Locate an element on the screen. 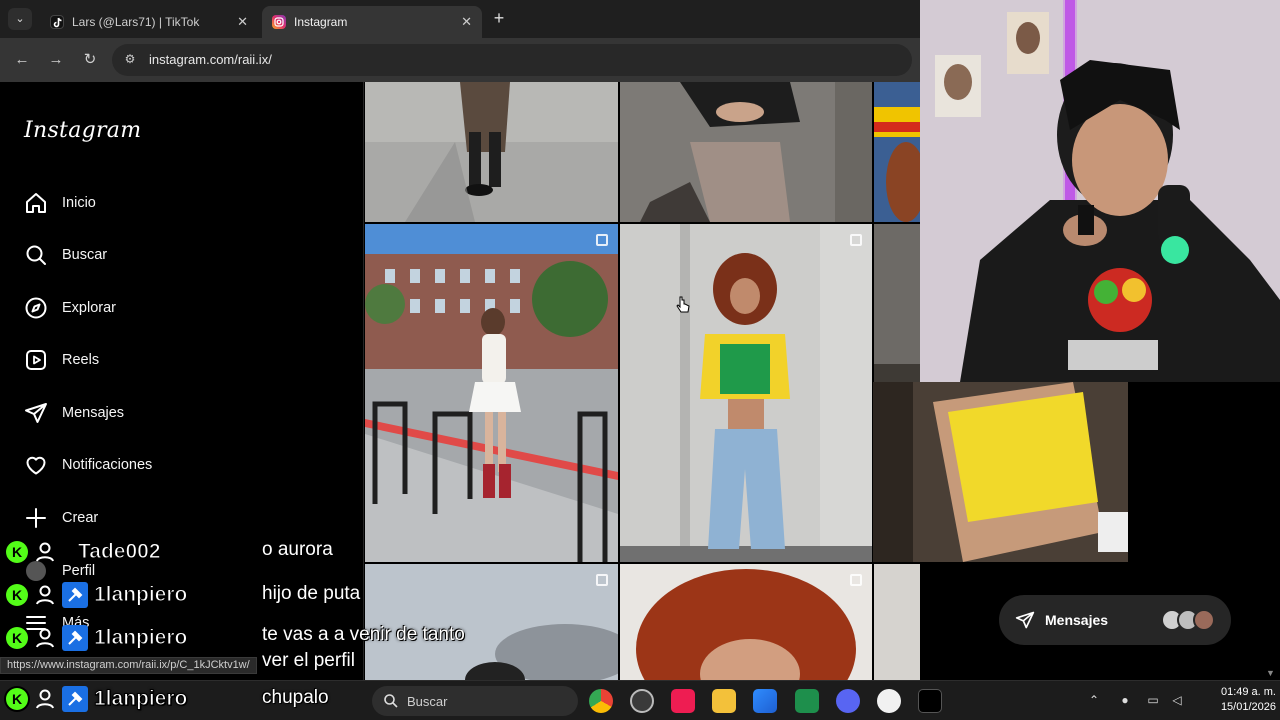 This screenshot has height=720, width=1280. browser-toolbar: ← → ↻ ⚙ instagram.com/raii.ix/ is located at coordinates (460, 60).